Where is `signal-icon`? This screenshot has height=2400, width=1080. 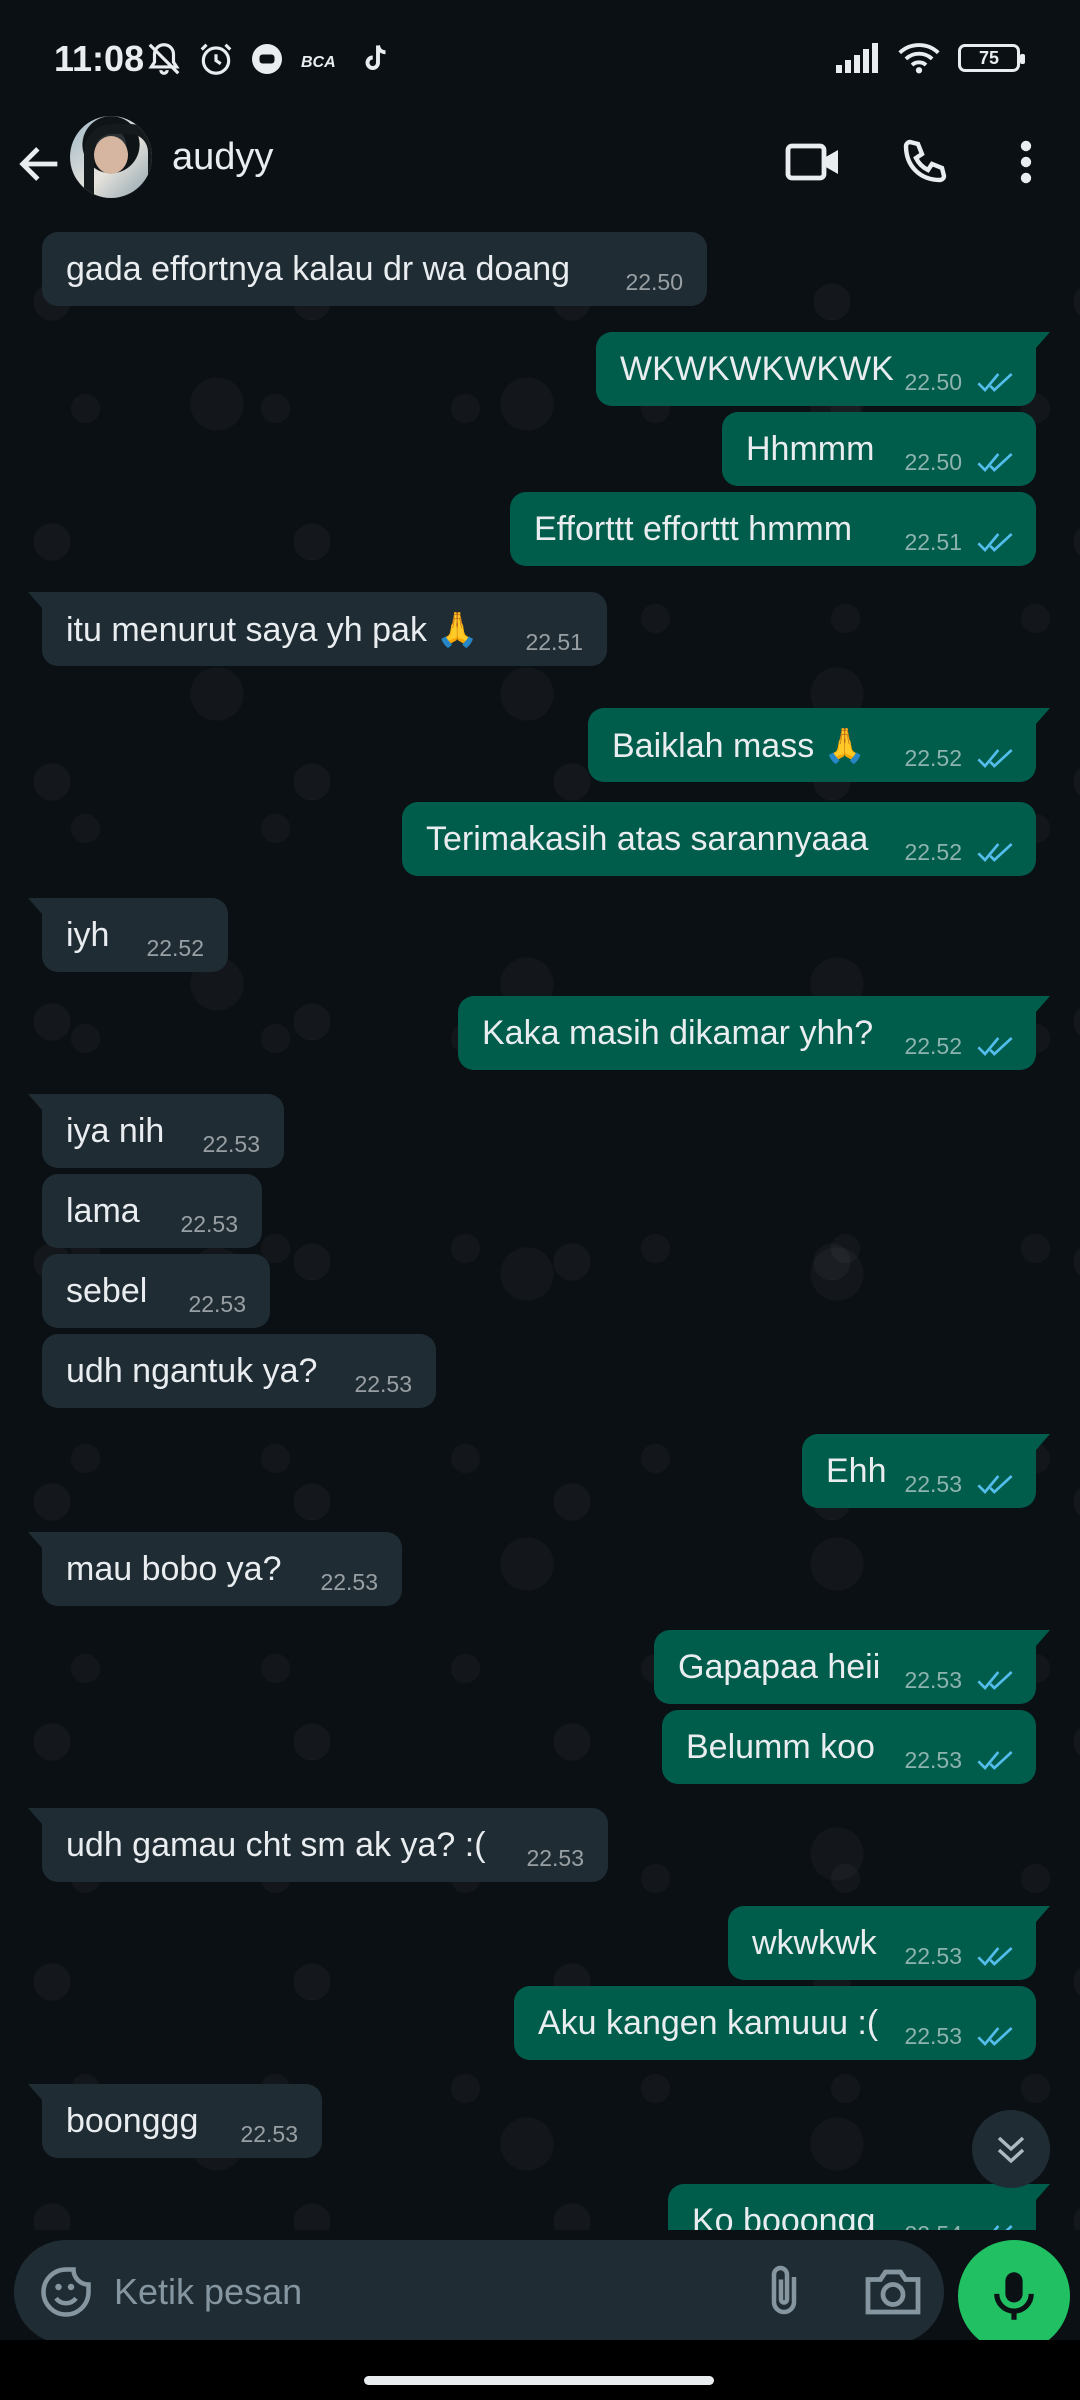
signal-icon is located at coordinates (857, 58).